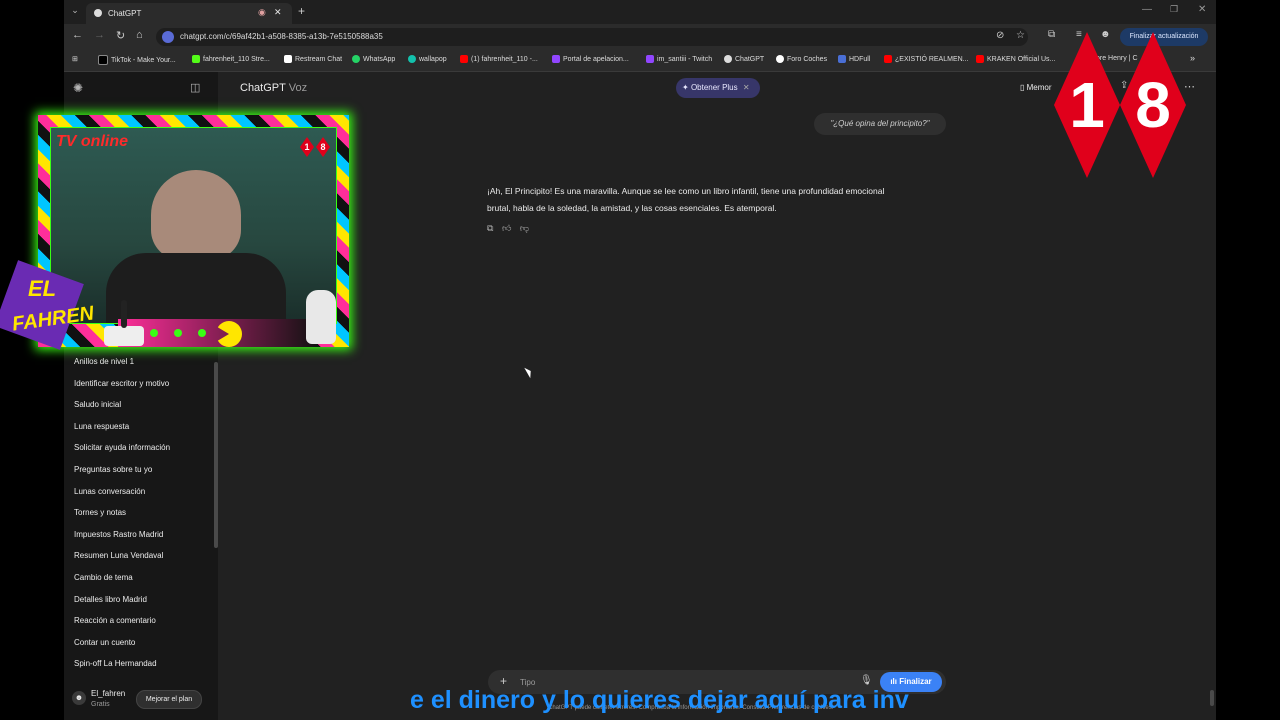  I want to click on copy-icon: ⧉, so click(490, 228).